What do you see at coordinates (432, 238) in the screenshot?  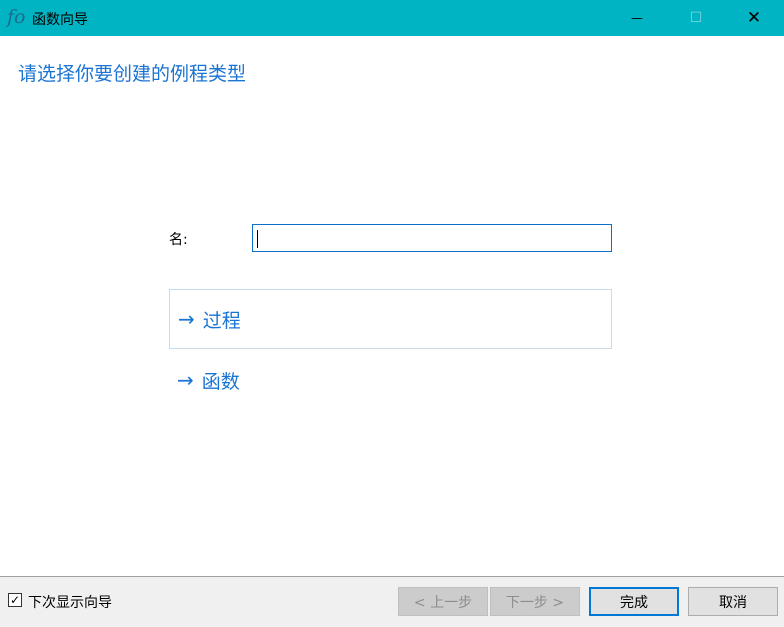 I see `name-input` at bounding box center [432, 238].